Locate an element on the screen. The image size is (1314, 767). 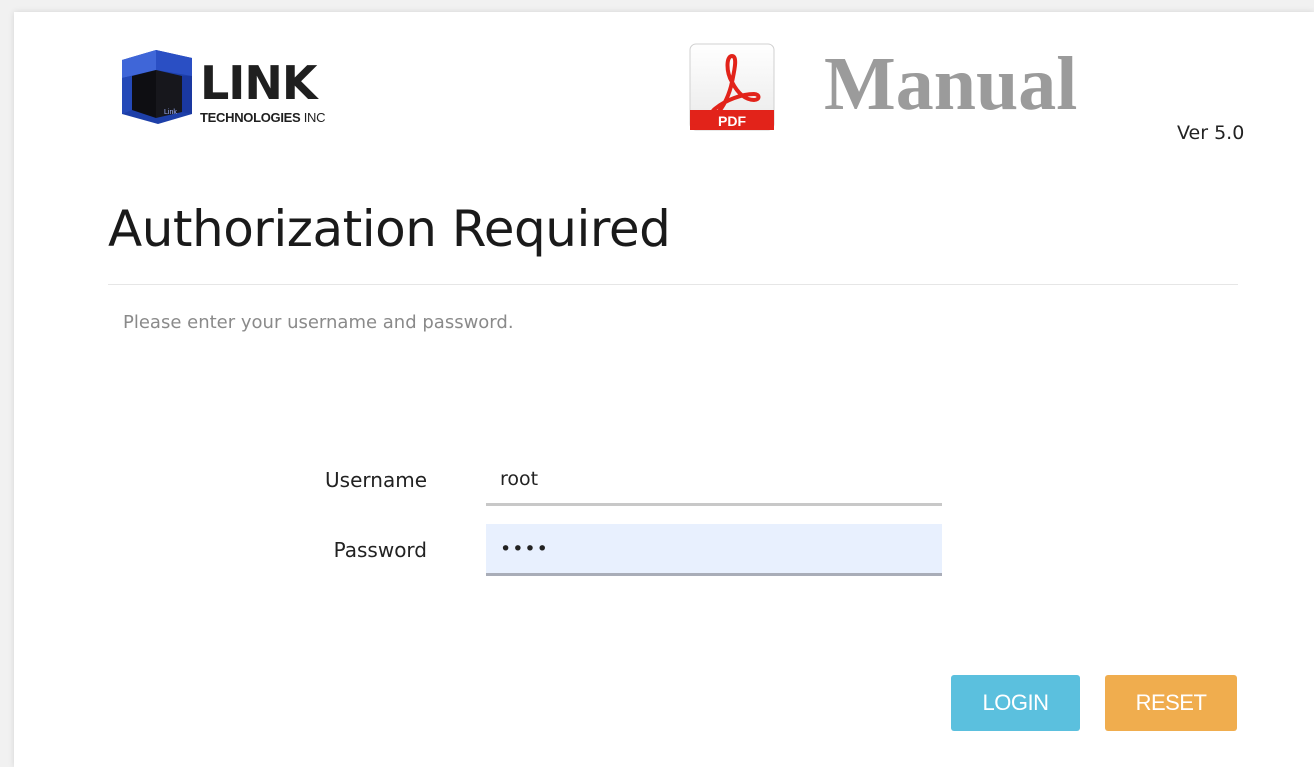
pdf-manual-link: PDF is located at coordinates (732, 88).